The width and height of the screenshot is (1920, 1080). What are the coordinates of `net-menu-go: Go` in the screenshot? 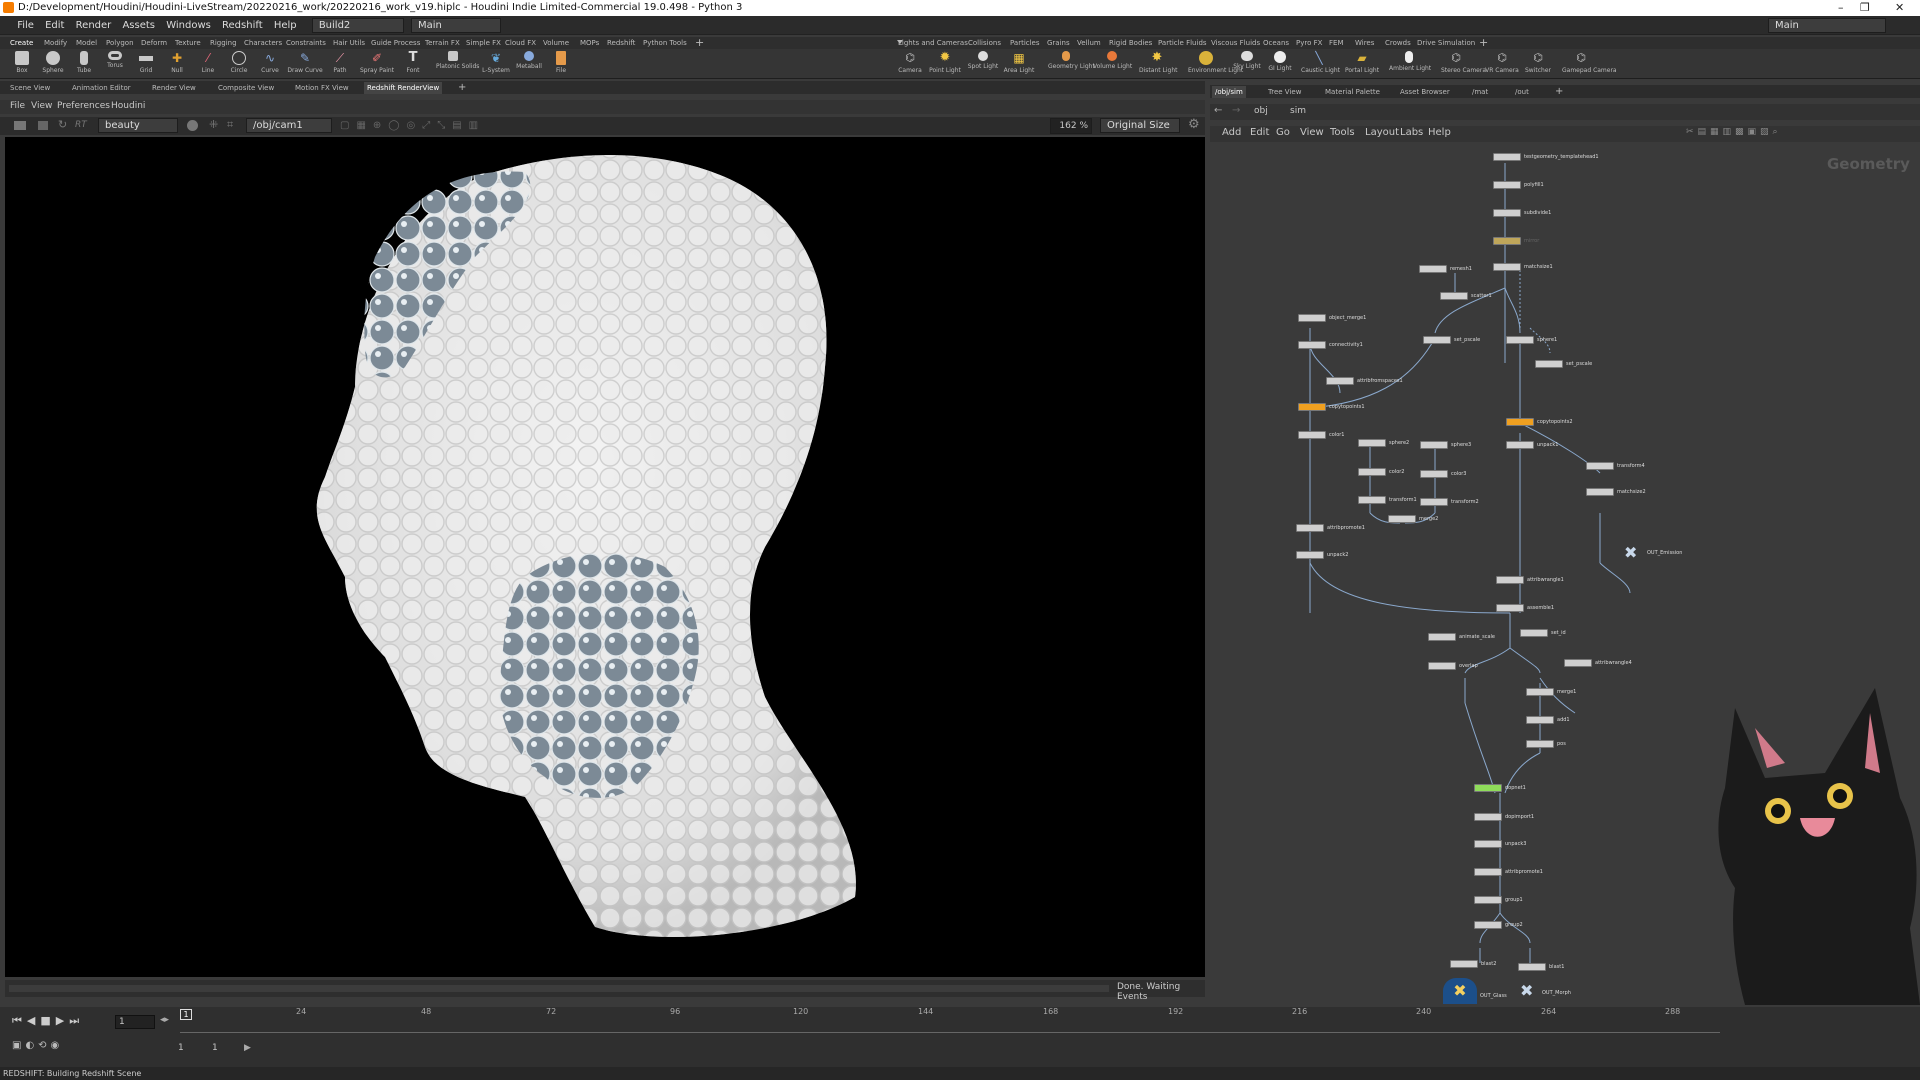 It's located at (1283, 132).